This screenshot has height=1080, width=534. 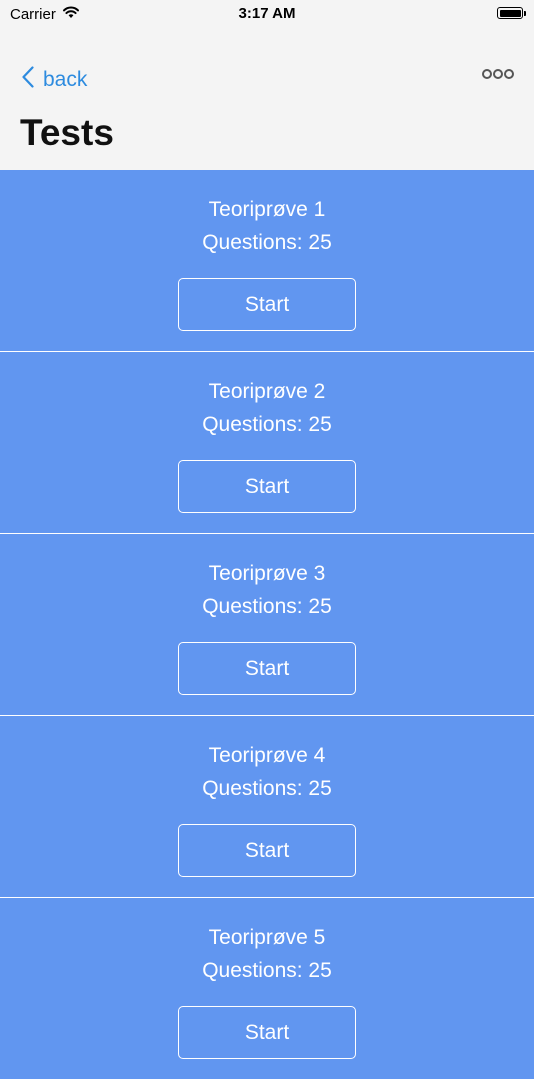 I want to click on more-options-button, so click(x=498, y=74).